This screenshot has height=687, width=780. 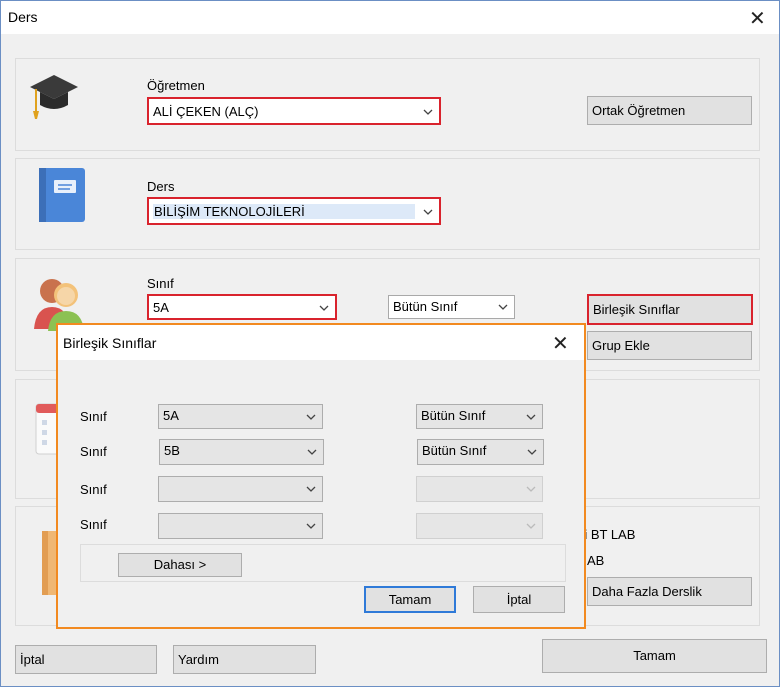 What do you see at coordinates (242, 307) in the screenshot?
I see `class-select: 5A` at bounding box center [242, 307].